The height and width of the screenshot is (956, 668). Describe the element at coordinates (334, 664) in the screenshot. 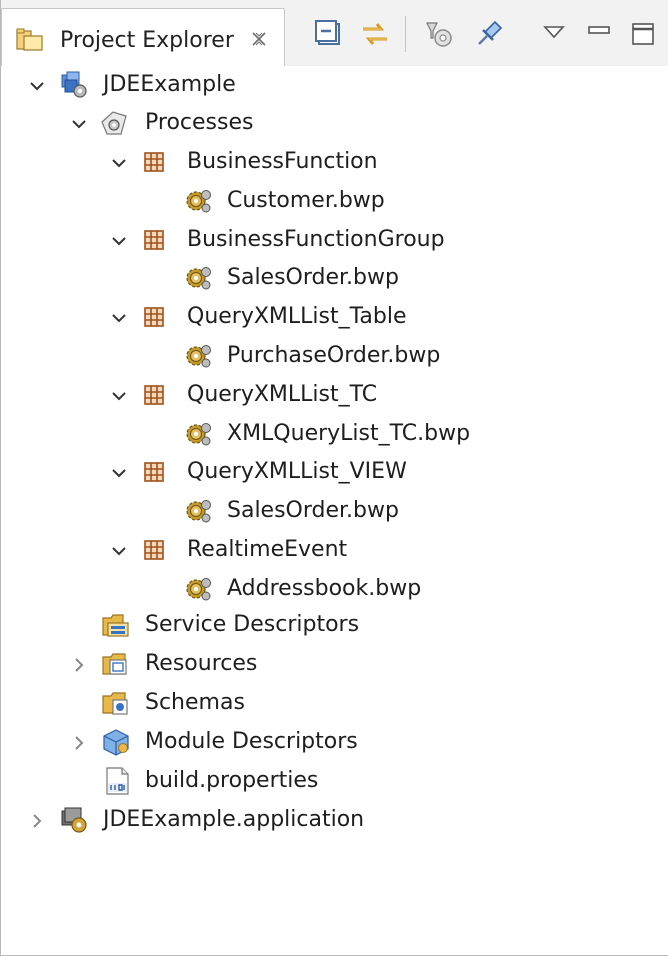

I see `tree-item-resources: Resources` at that location.